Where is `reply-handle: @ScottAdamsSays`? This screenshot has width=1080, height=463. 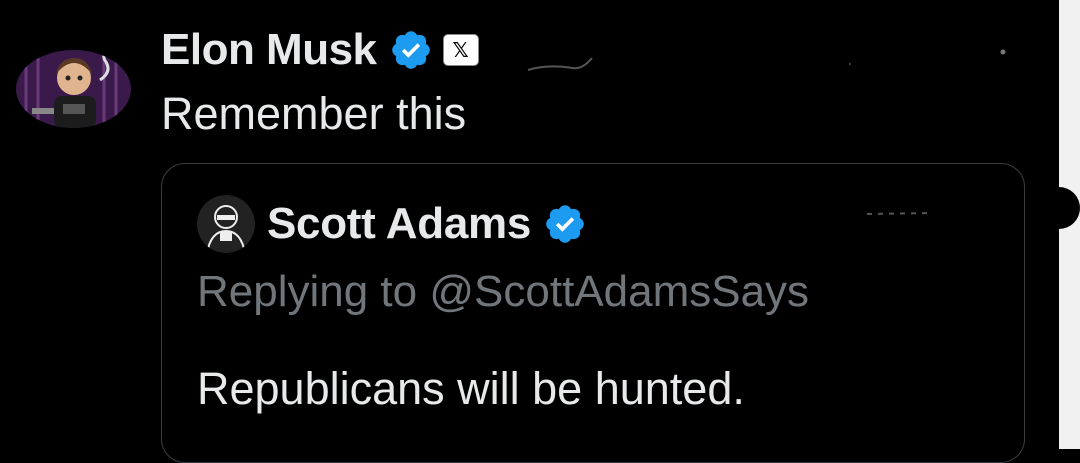 reply-handle: @ScottAdamsSays is located at coordinates (619, 291).